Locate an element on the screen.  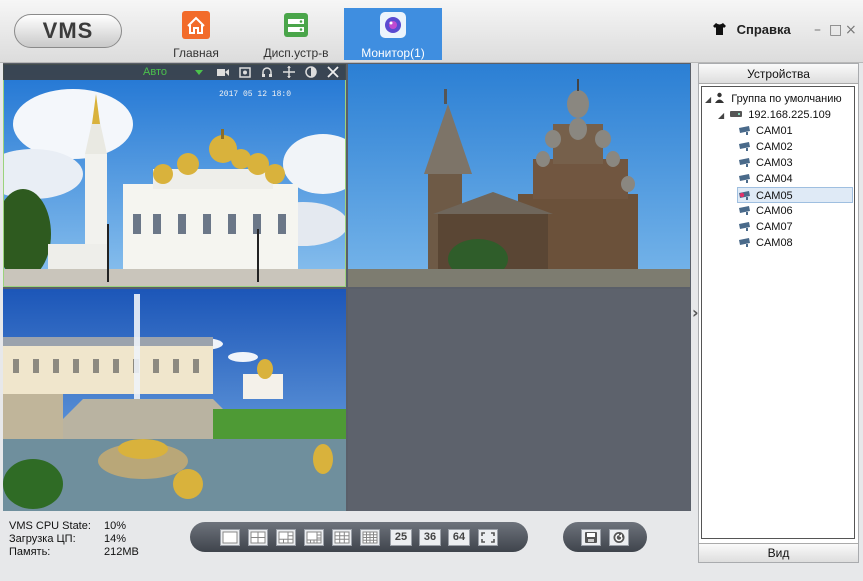
color-adjust-icon is located at coordinates (311, 72).